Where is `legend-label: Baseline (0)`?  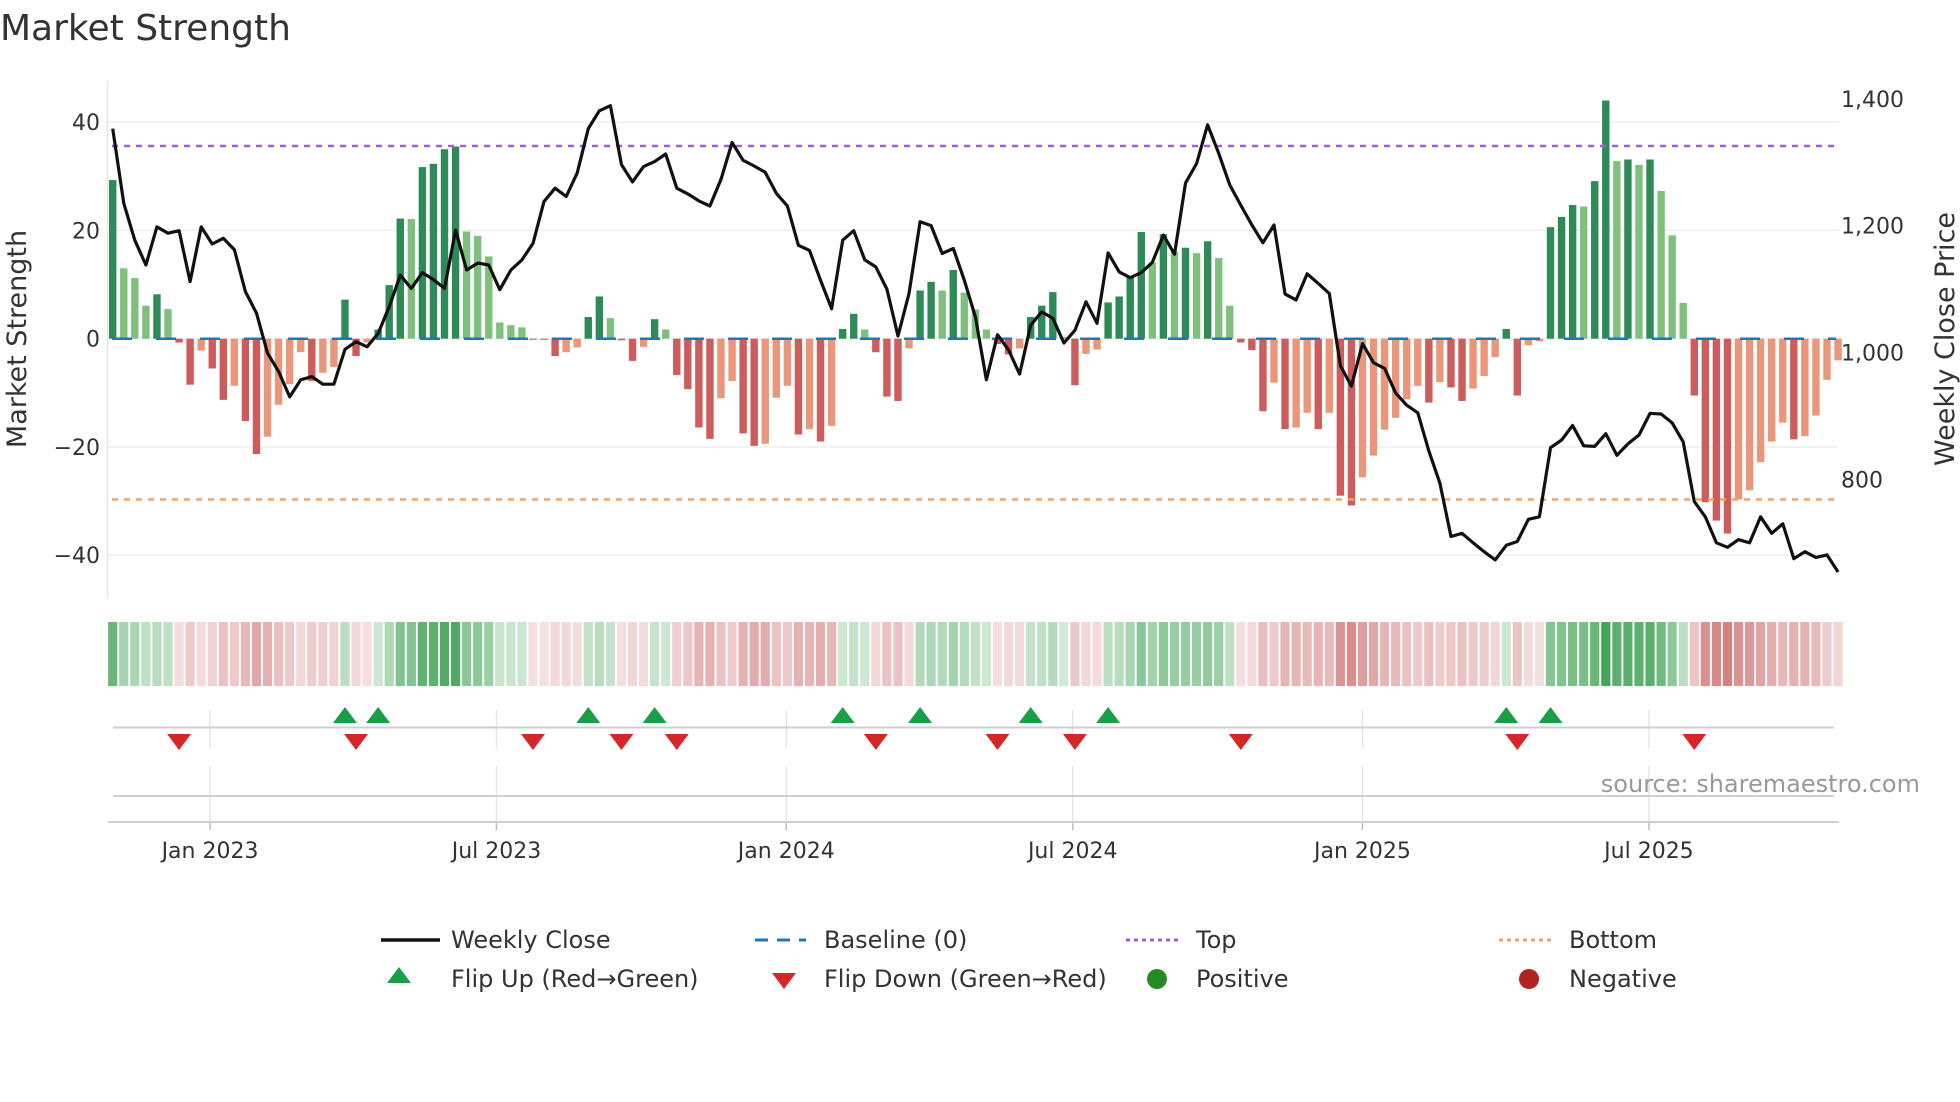
legend-label: Baseline (0) is located at coordinates (895, 940).